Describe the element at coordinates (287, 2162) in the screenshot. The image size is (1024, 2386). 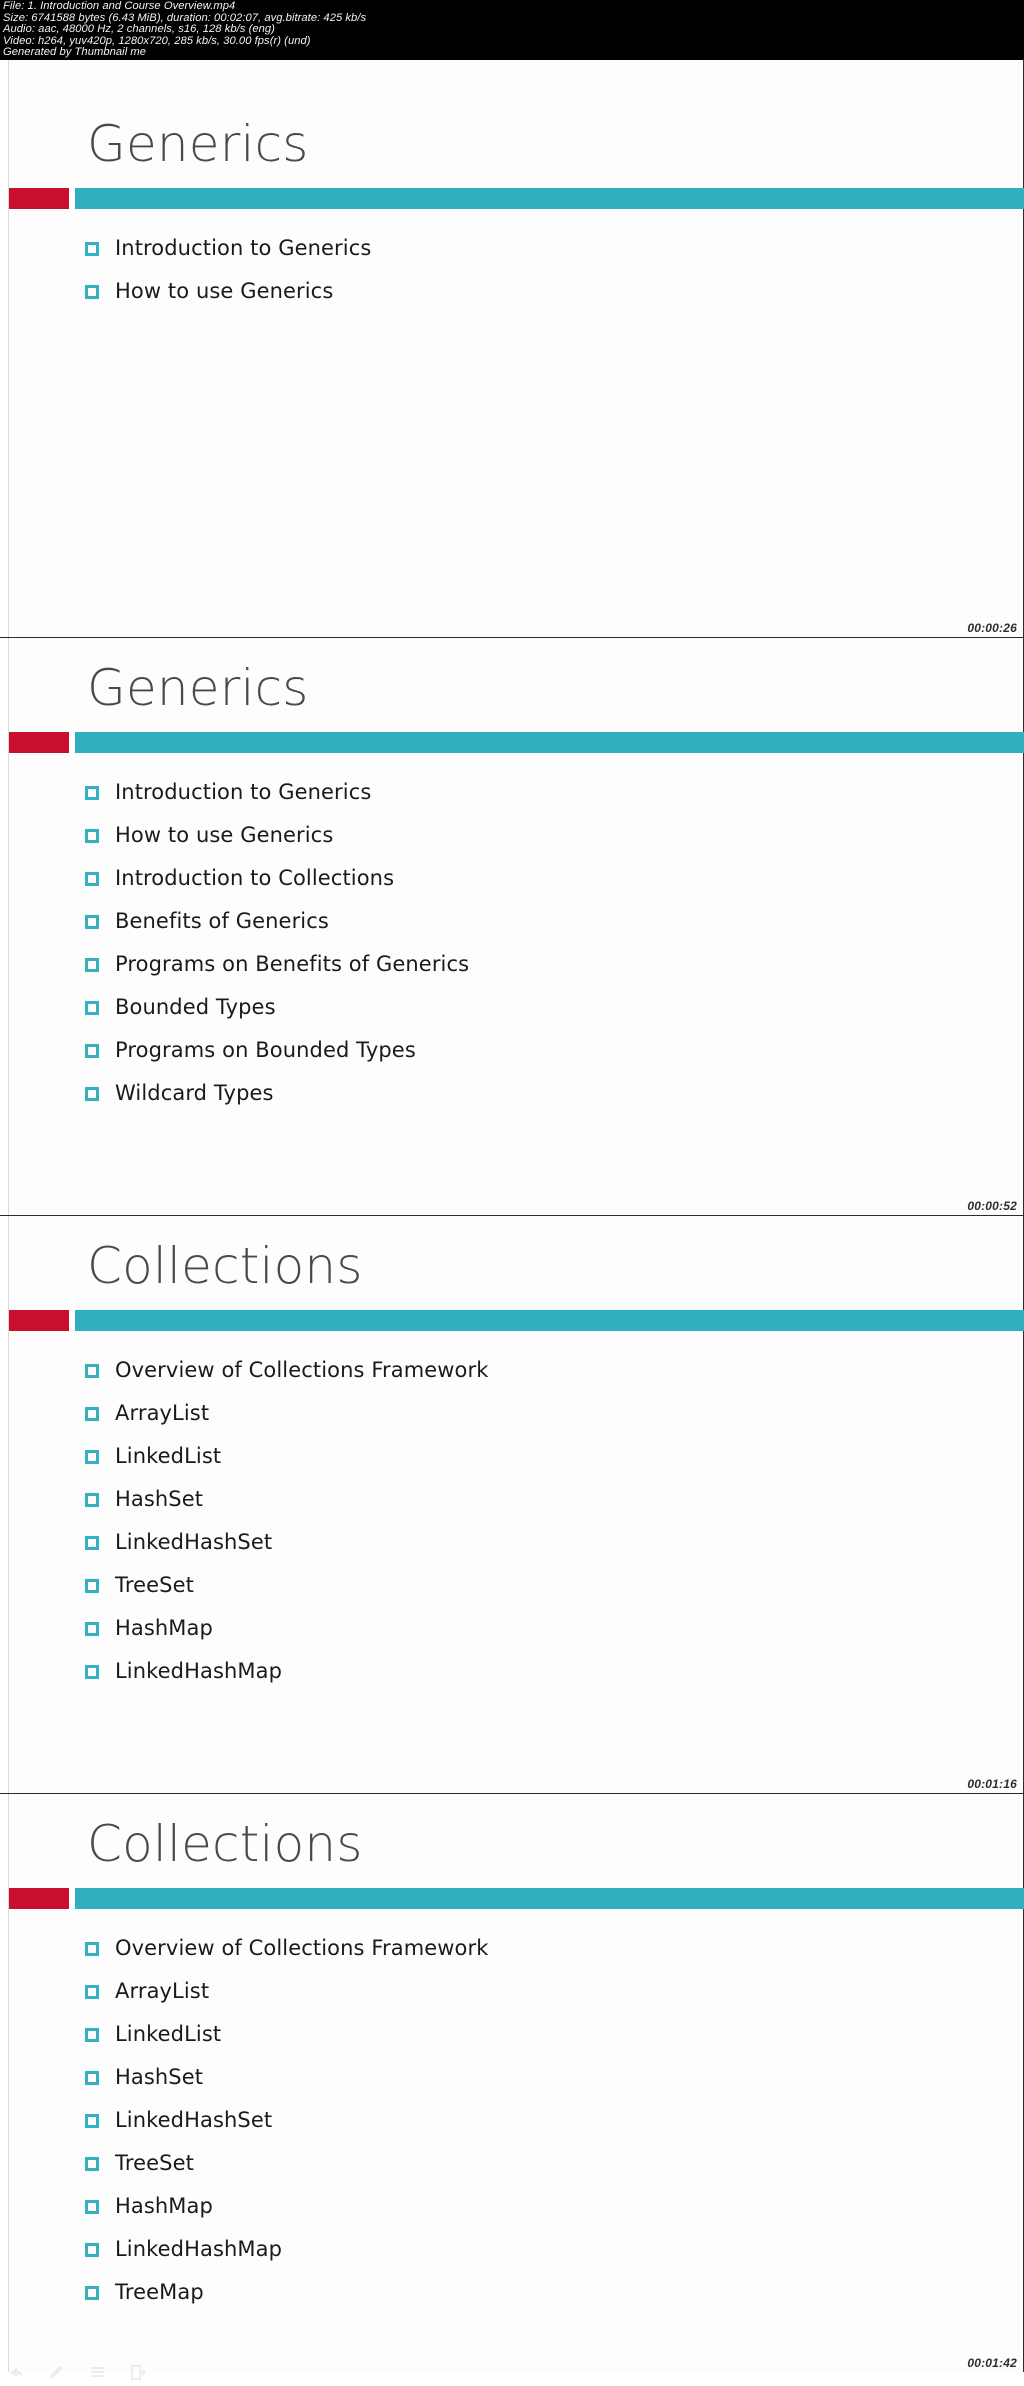
I see `list-item: TreeSet` at that location.